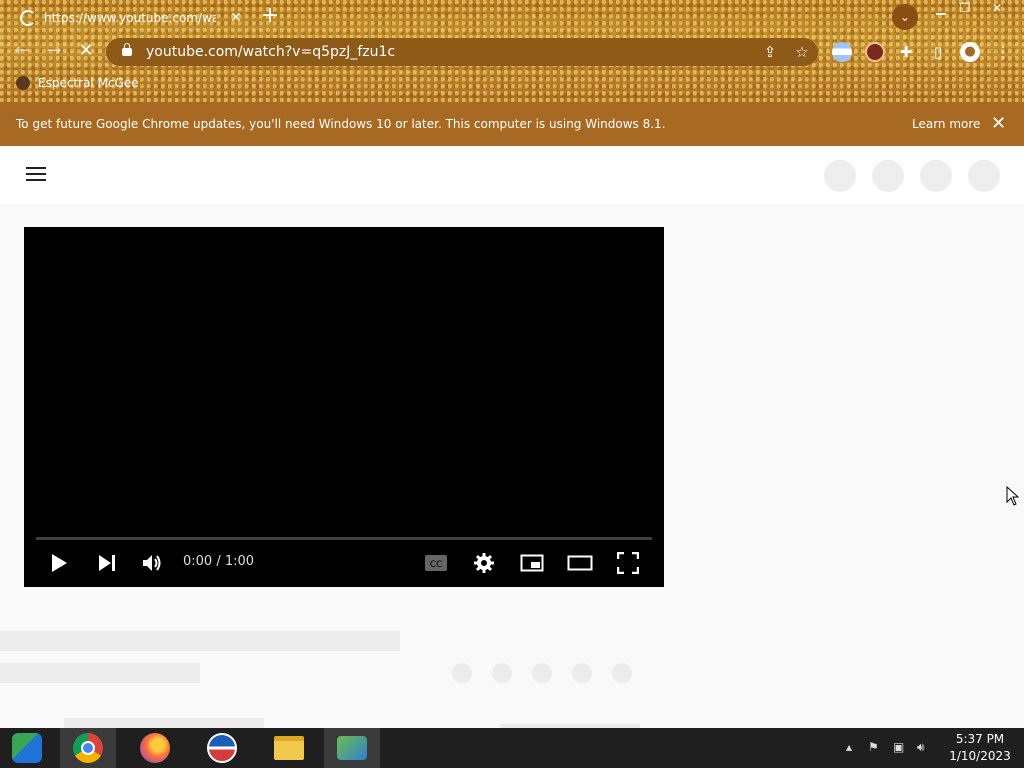 Image resolution: width=1024 pixels, height=768 pixels. I want to click on new-tab-button: +, so click(270, 16).